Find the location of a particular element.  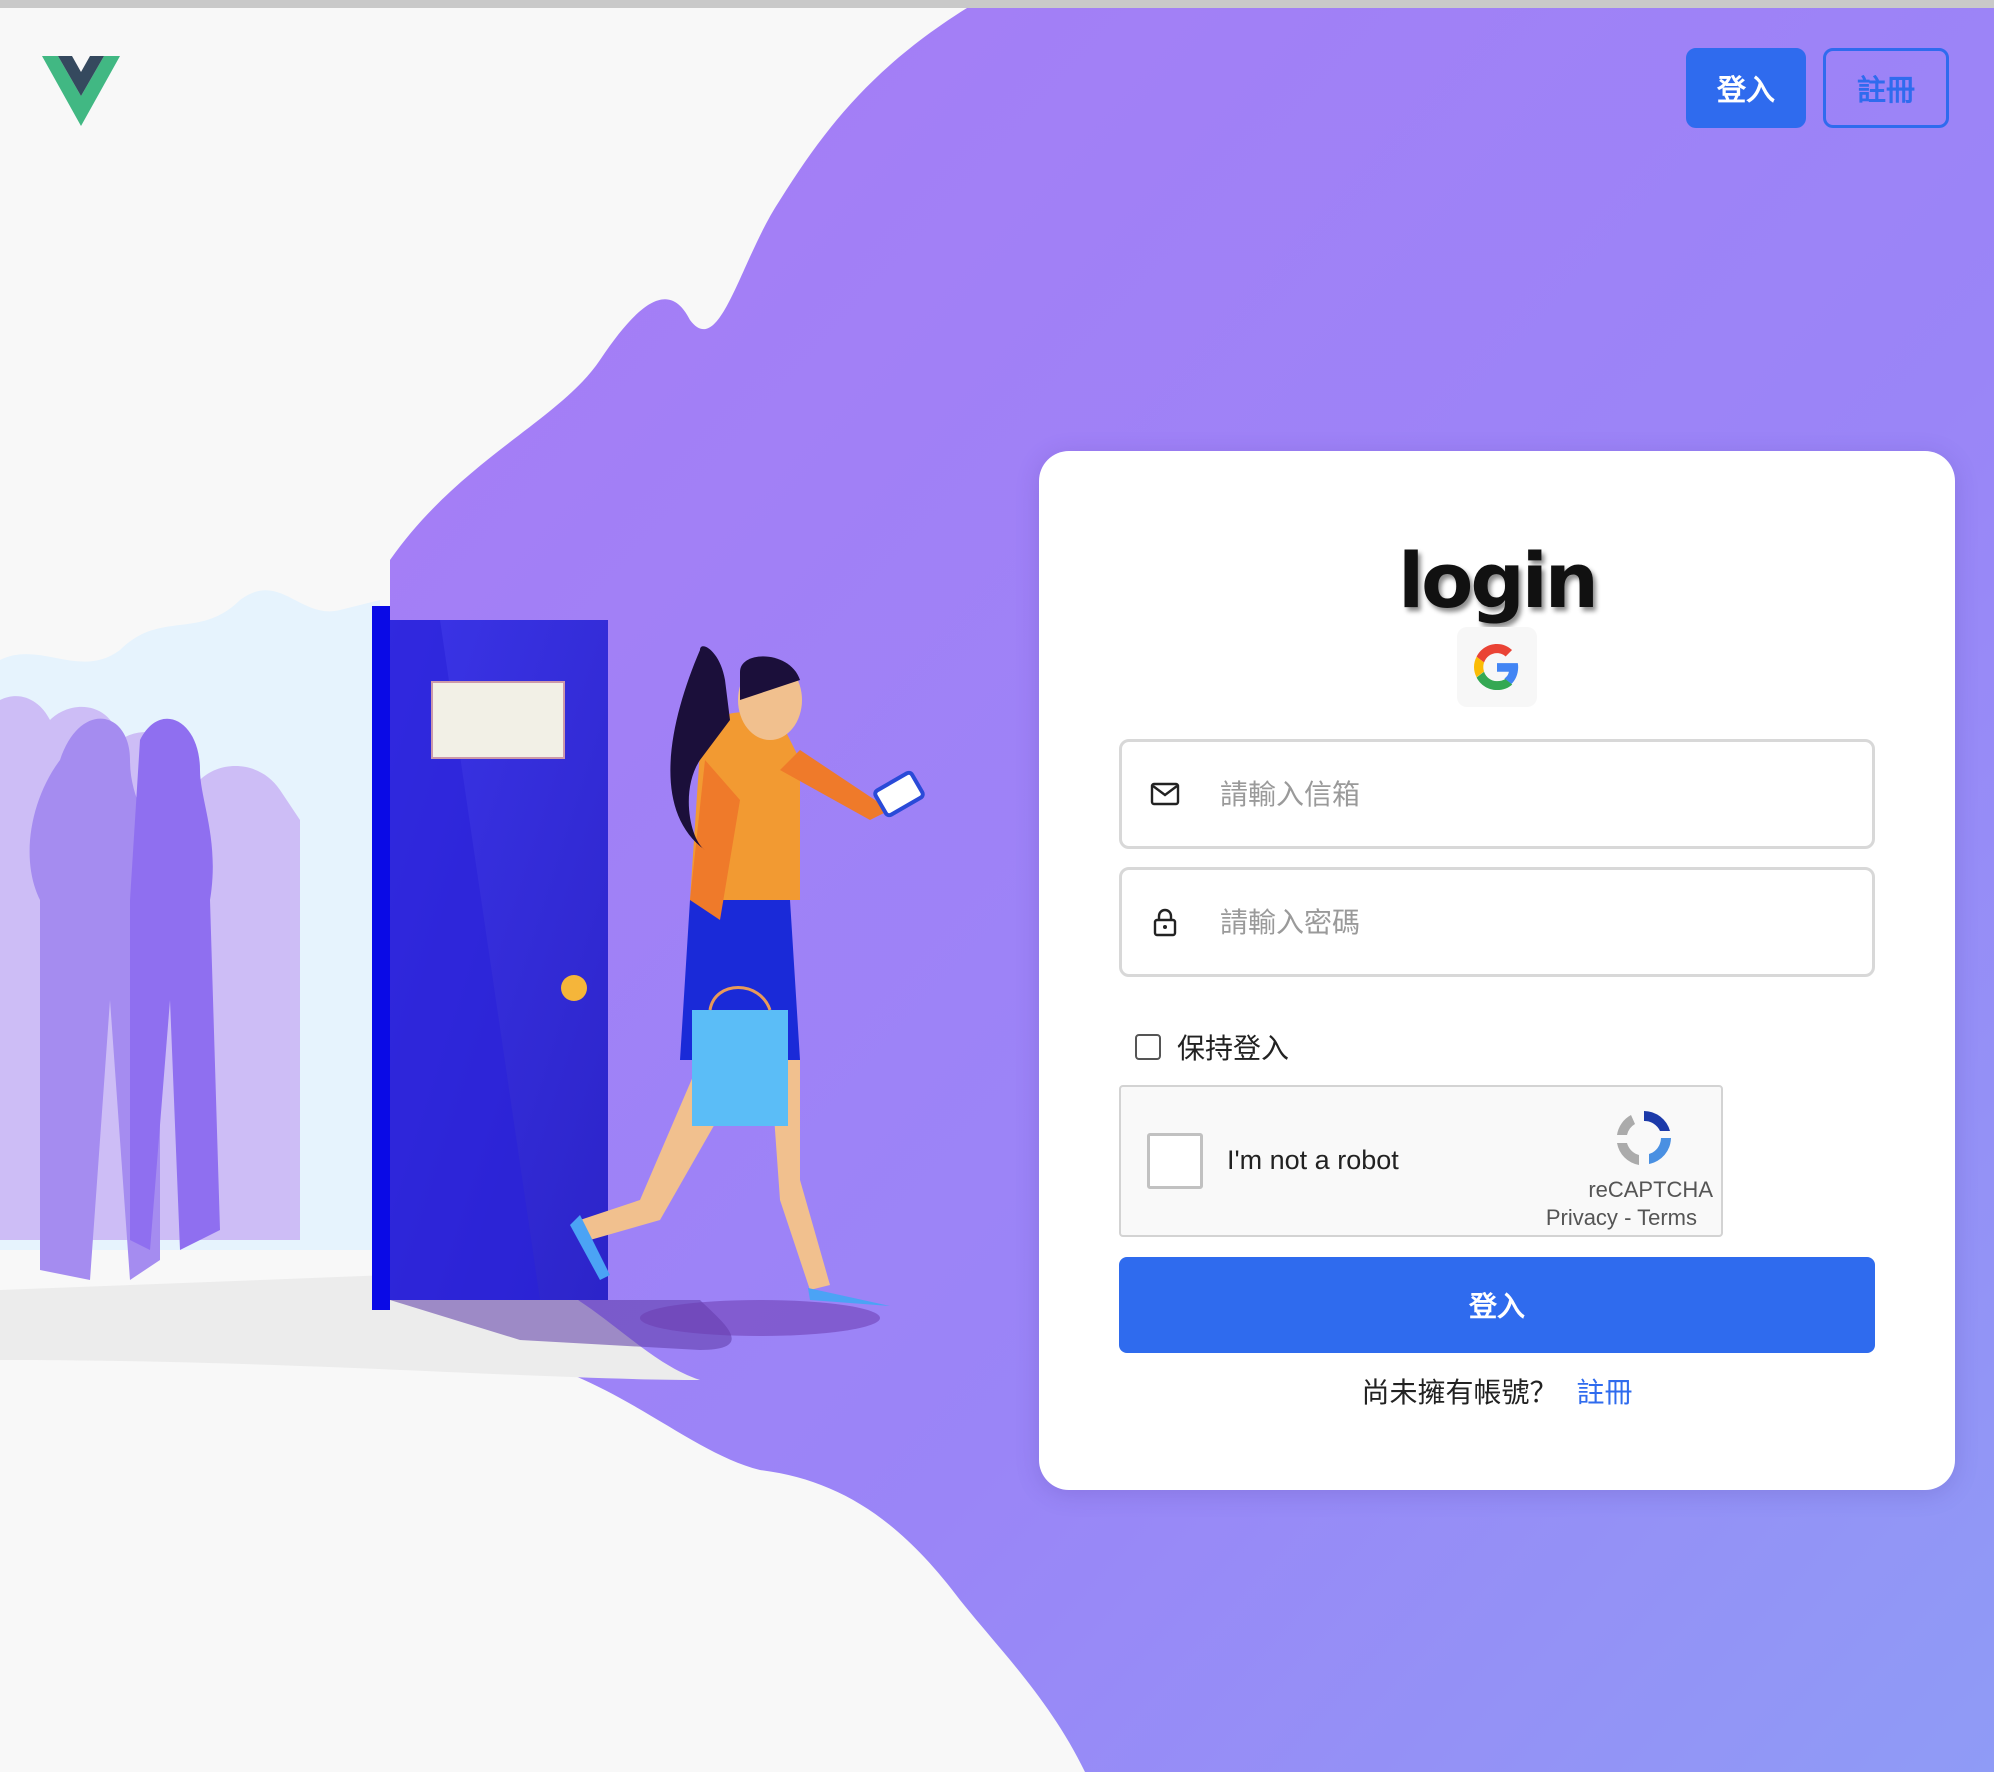

header-login-button: 登入 is located at coordinates (1746, 88).